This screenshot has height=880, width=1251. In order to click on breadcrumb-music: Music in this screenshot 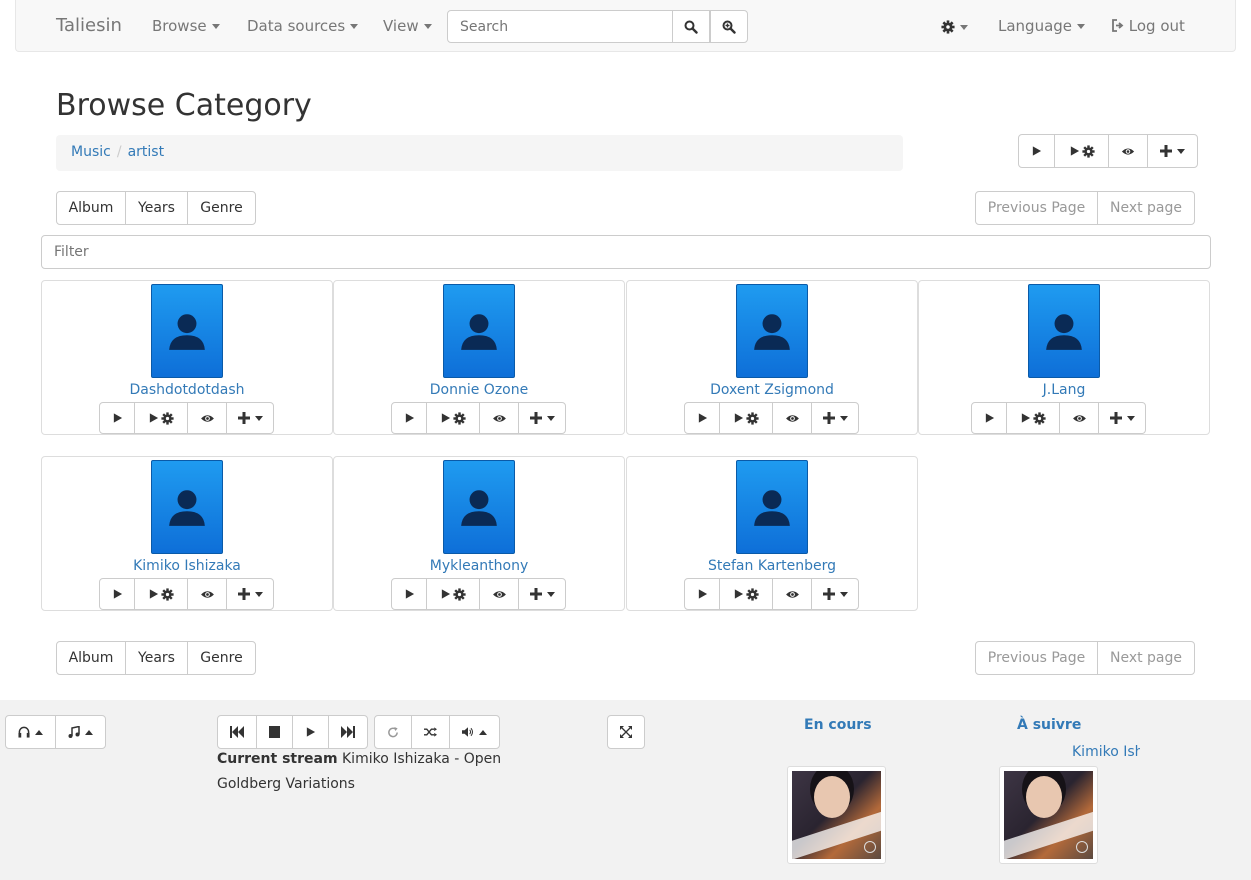, I will do `click(91, 152)`.